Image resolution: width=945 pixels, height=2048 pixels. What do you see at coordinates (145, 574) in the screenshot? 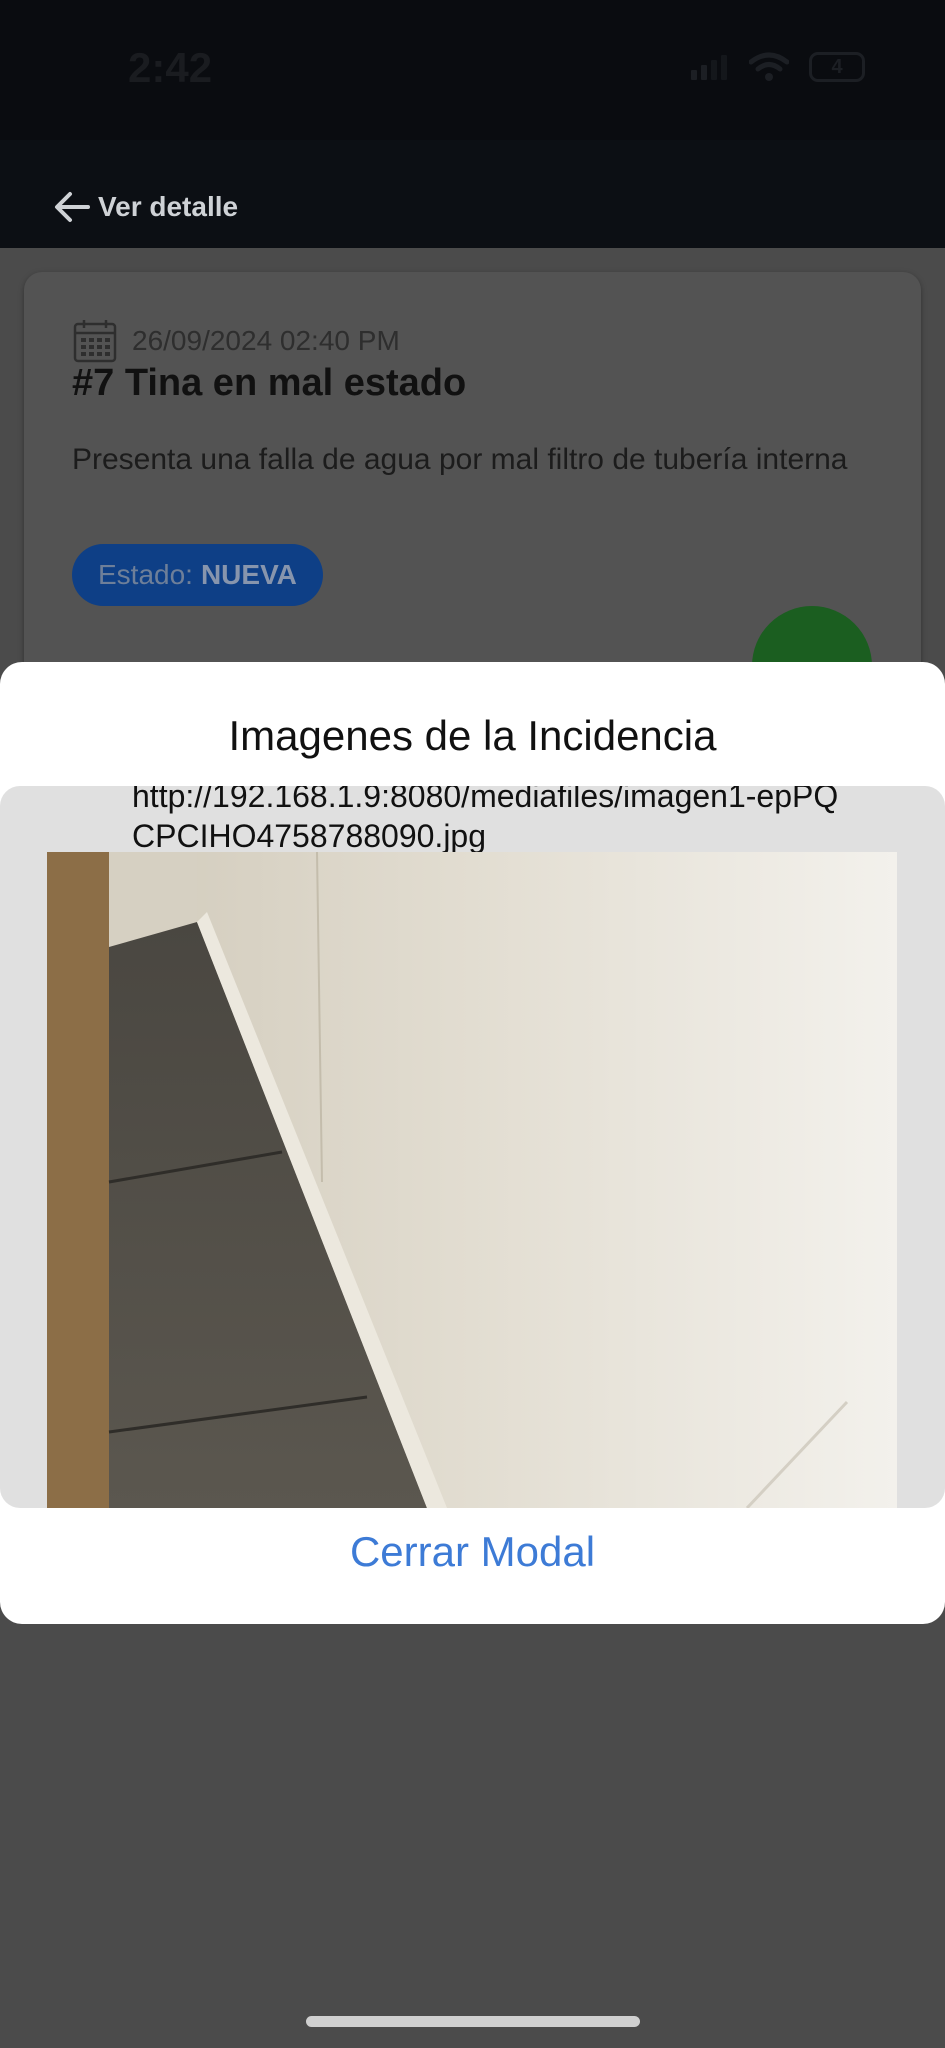
I see `status-badge-label: Estado:` at bounding box center [145, 574].